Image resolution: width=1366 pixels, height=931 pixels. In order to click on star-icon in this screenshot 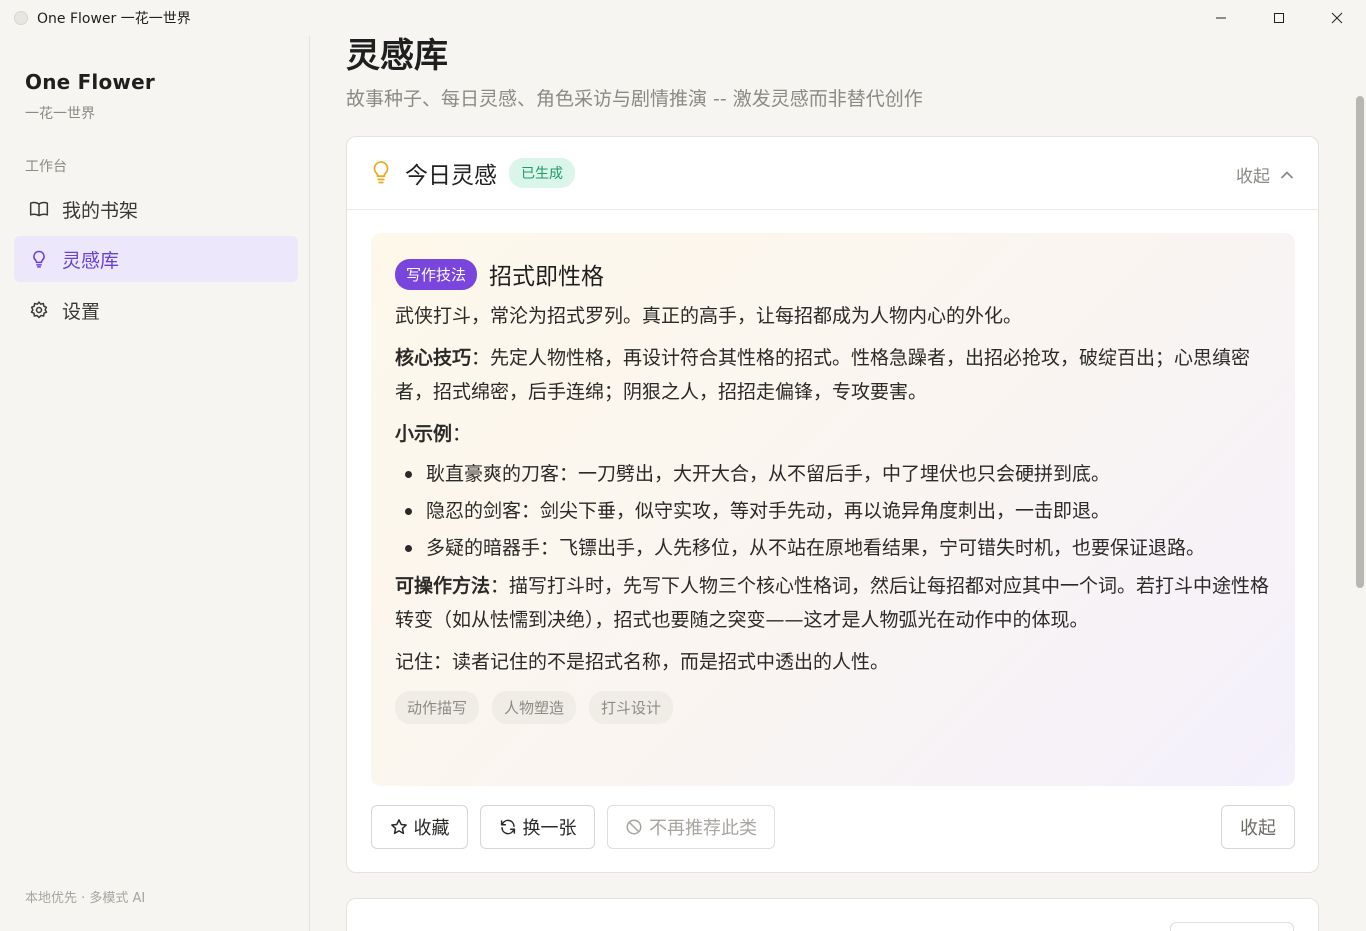, I will do `click(398, 827)`.